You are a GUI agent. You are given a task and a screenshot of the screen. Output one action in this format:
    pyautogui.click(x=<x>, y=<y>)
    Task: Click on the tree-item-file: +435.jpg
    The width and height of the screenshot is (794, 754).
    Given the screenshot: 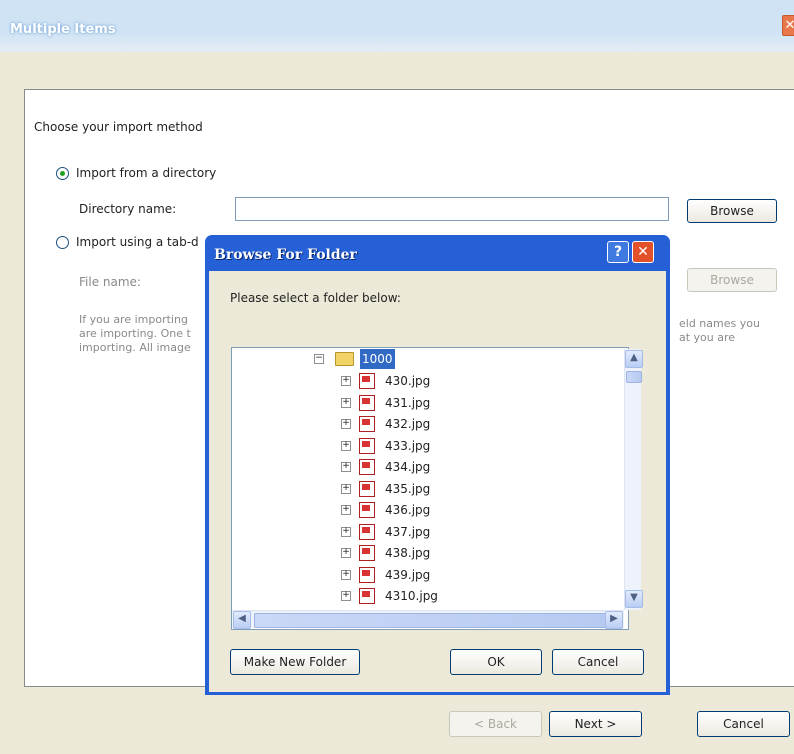 What is the action you would take?
    pyautogui.click(x=427, y=489)
    